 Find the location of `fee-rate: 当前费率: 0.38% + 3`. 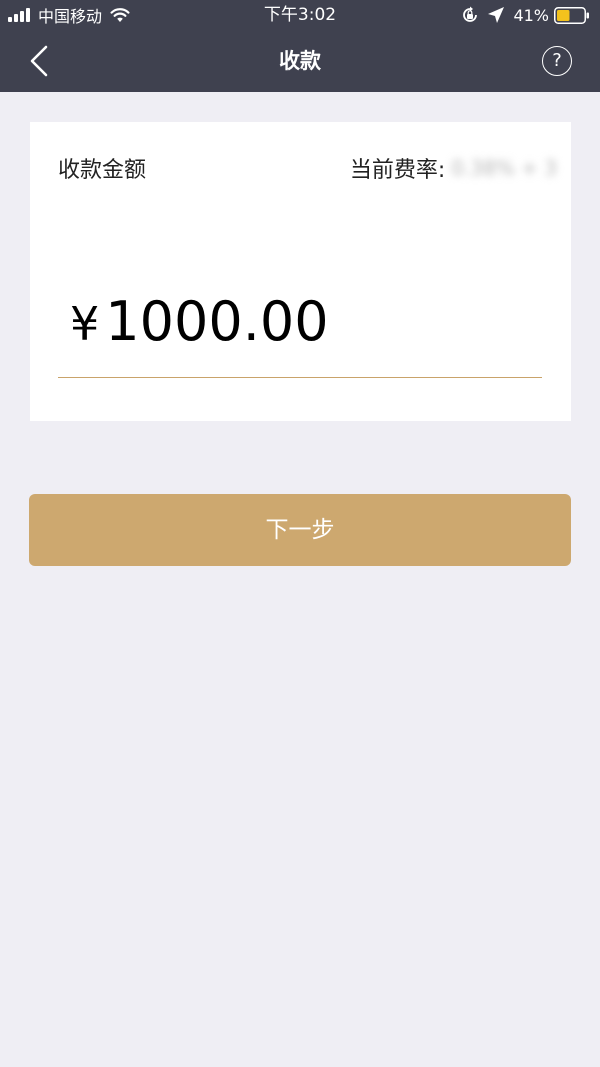

fee-rate: 当前费率: 0.38% + 3 is located at coordinates (453, 168).